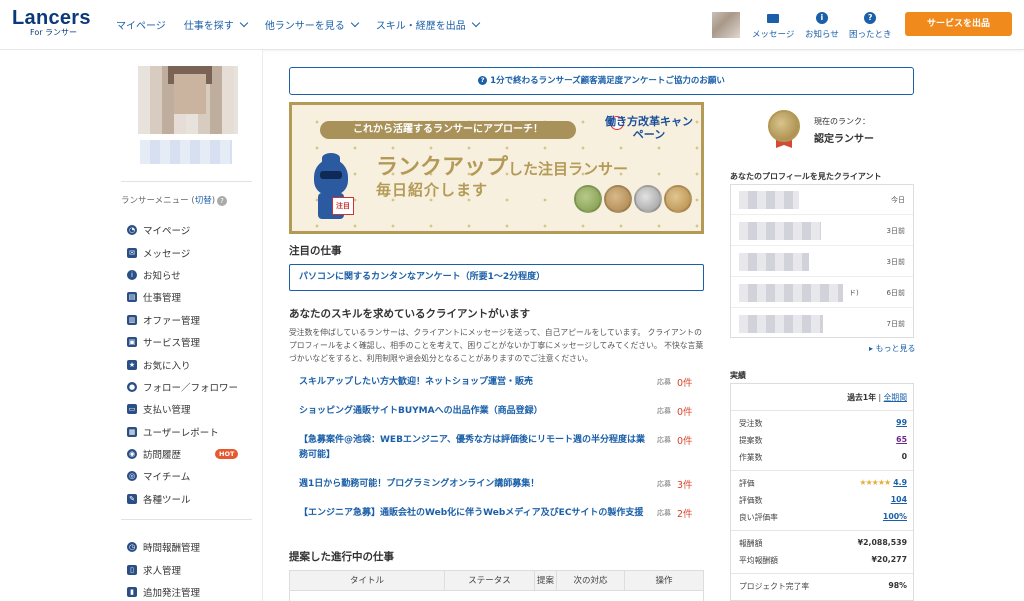 This screenshot has height=601, width=1024. I want to click on nav-label: スキル・経歴を出品, so click(420, 26).